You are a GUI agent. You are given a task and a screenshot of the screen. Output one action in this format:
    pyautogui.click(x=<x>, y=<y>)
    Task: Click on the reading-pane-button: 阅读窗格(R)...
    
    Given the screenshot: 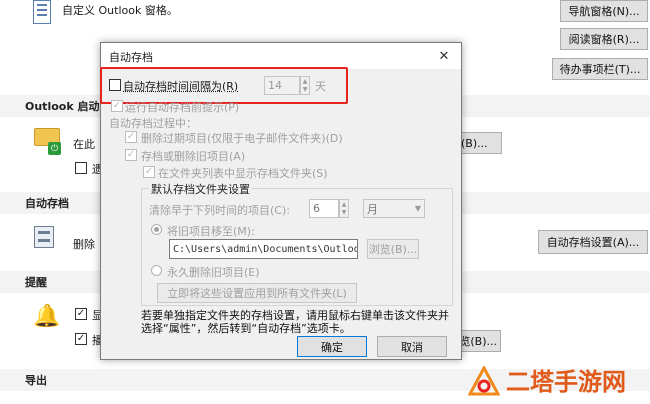 What is the action you would take?
    pyautogui.click(x=604, y=39)
    